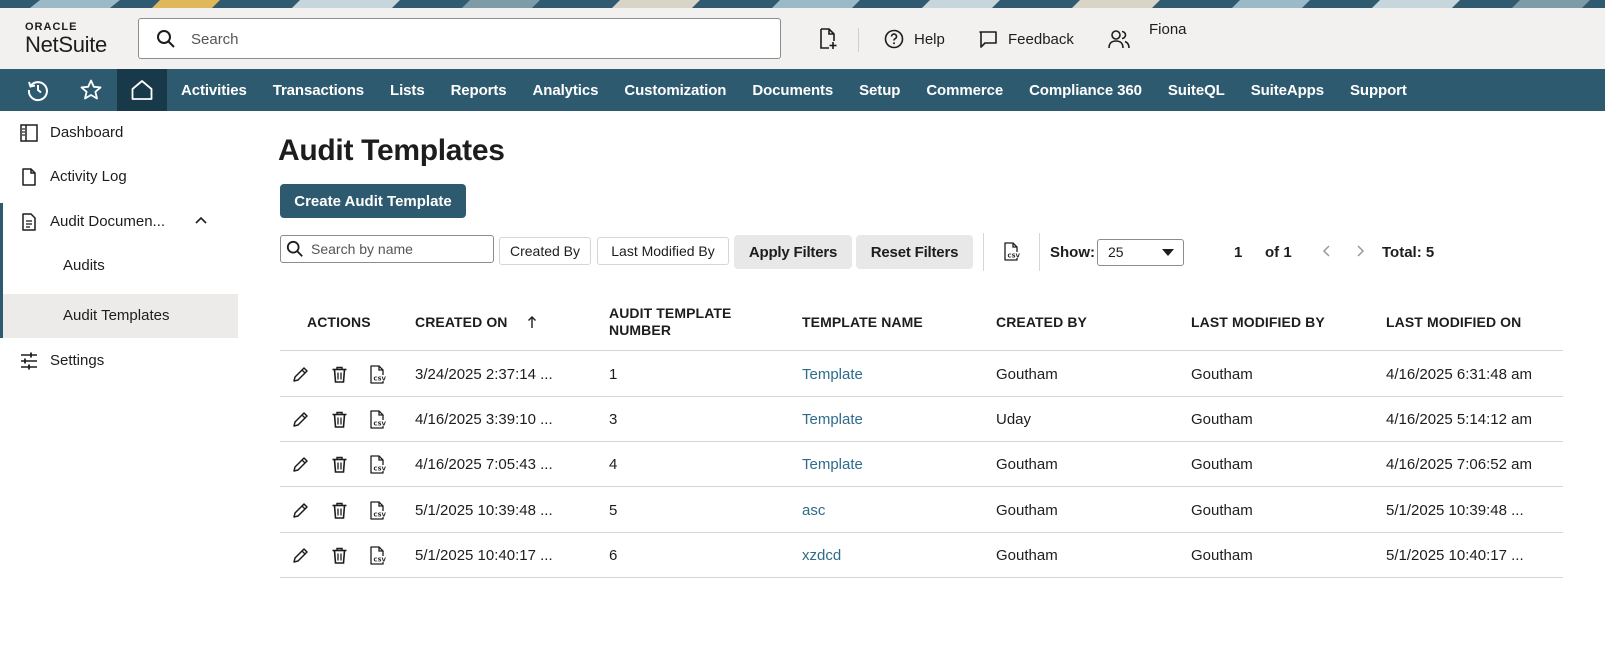 The width and height of the screenshot is (1605, 648). What do you see at coordinates (318, 90) in the screenshot?
I see `nav-transactions: Transactions` at bounding box center [318, 90].